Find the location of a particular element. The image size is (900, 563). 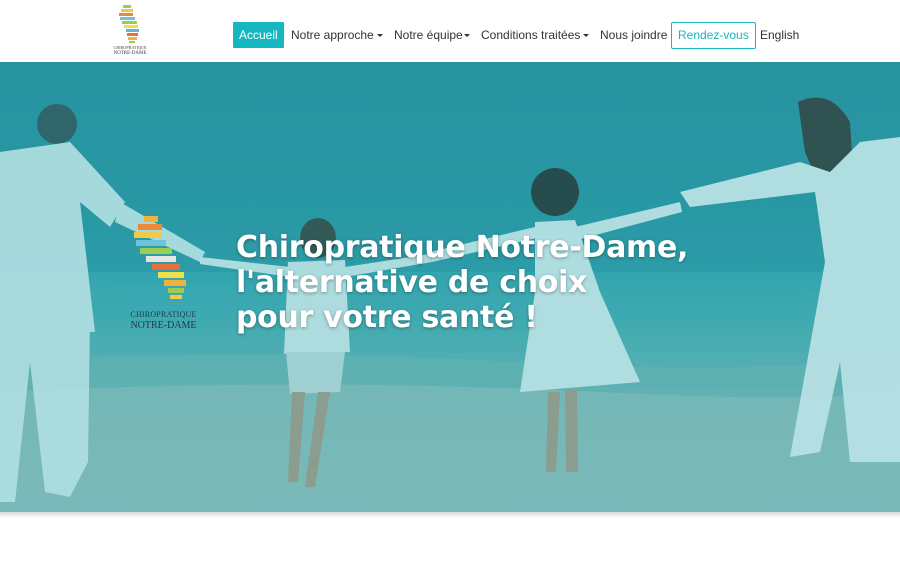

nav-english: English is located at coordinates (779, 35).